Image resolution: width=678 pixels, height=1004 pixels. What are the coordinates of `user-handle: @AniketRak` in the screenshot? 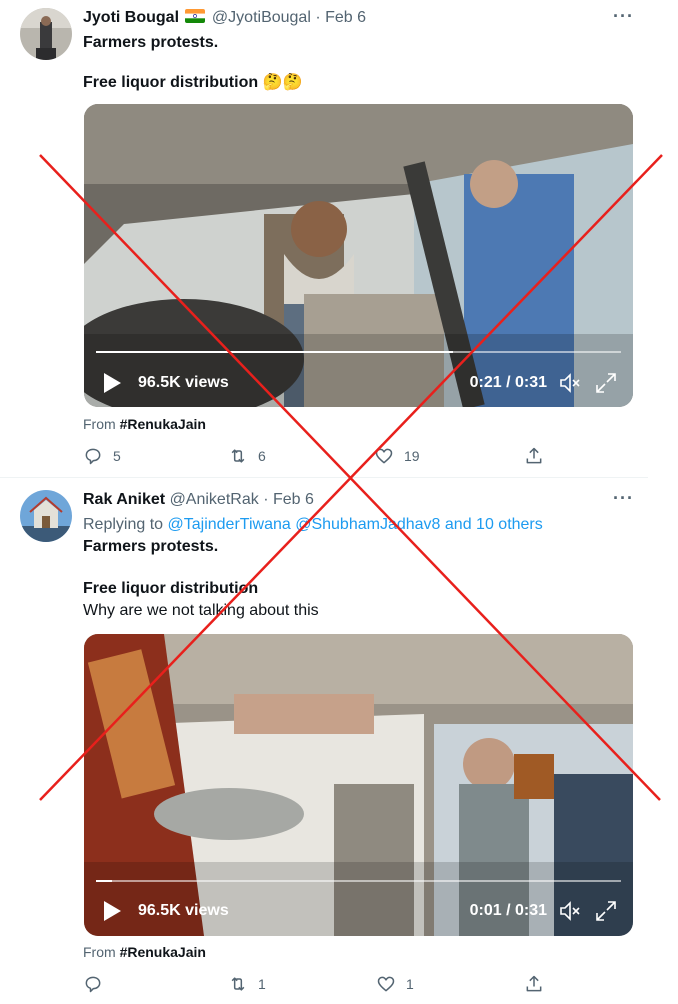 It's located at (214, 499).